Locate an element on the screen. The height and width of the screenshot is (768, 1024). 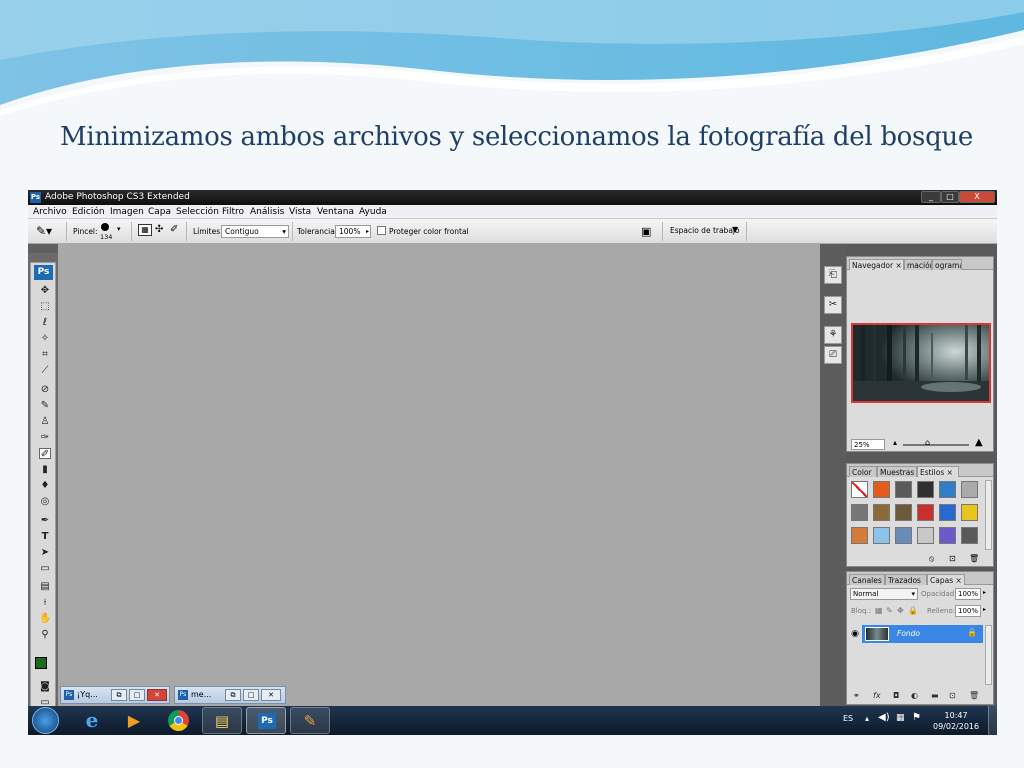
zoom-slider is located at coordinates (936, 445).